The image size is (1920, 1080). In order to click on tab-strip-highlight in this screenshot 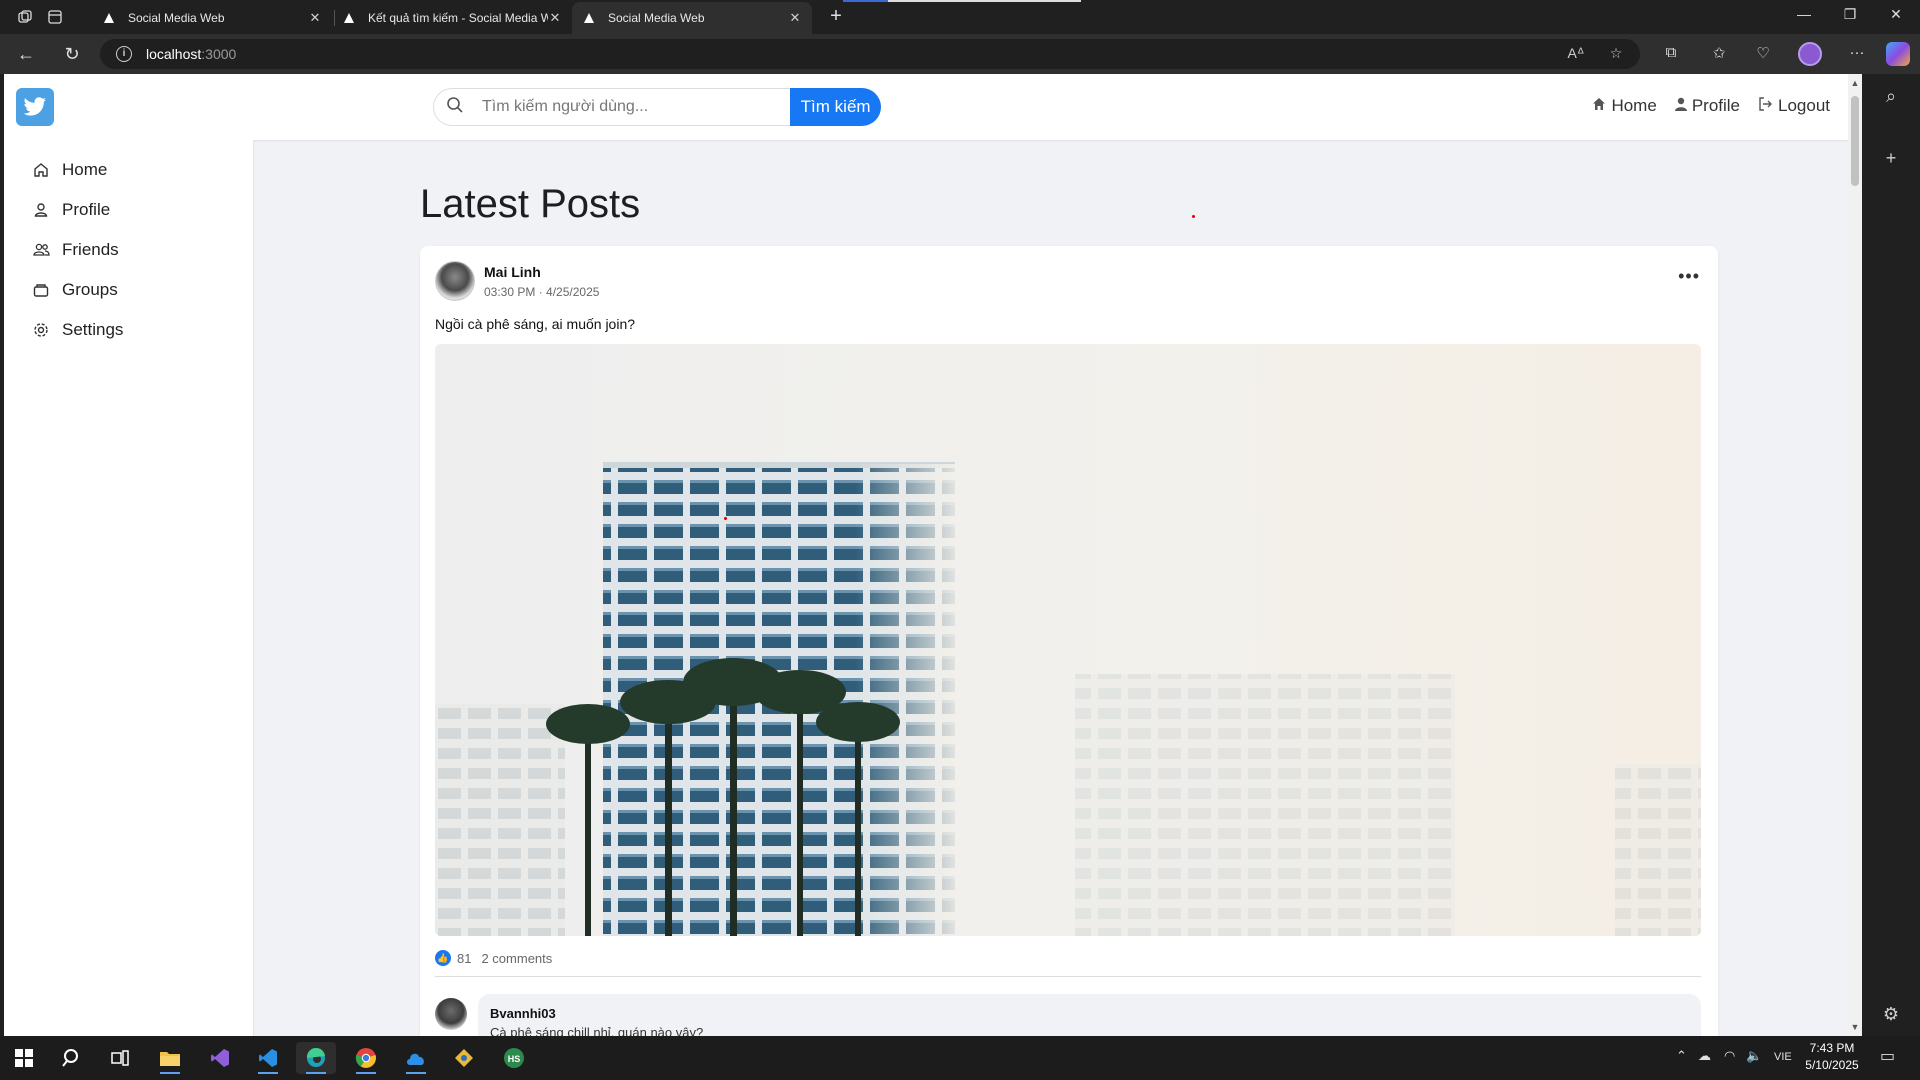, I will do `click(984, 1)`.